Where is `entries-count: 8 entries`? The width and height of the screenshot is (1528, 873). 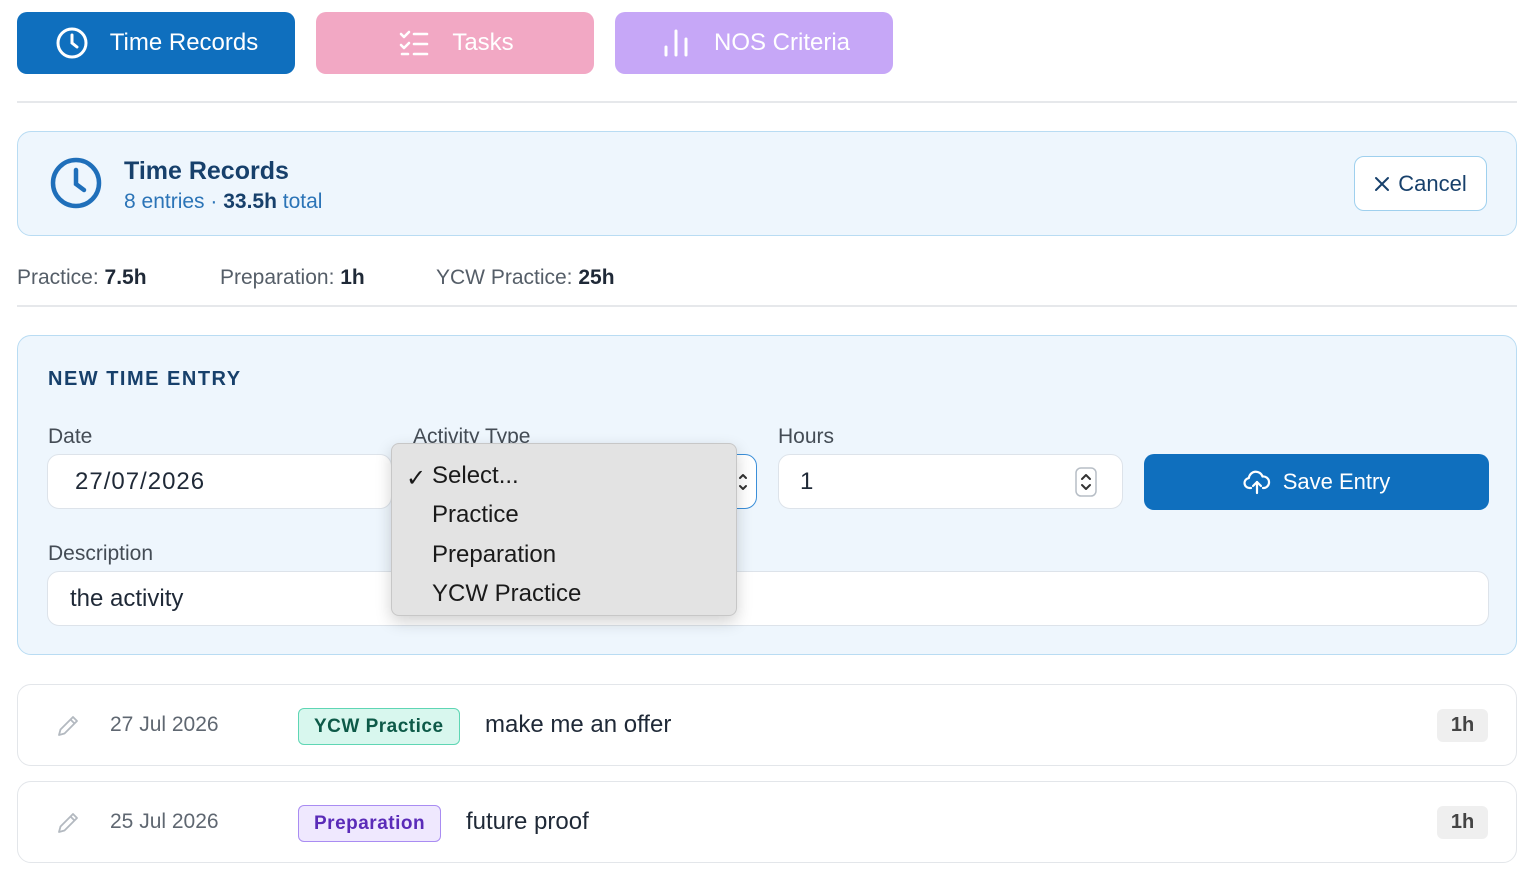
entries-count: 8 entries is located at coordinates (164, 201).